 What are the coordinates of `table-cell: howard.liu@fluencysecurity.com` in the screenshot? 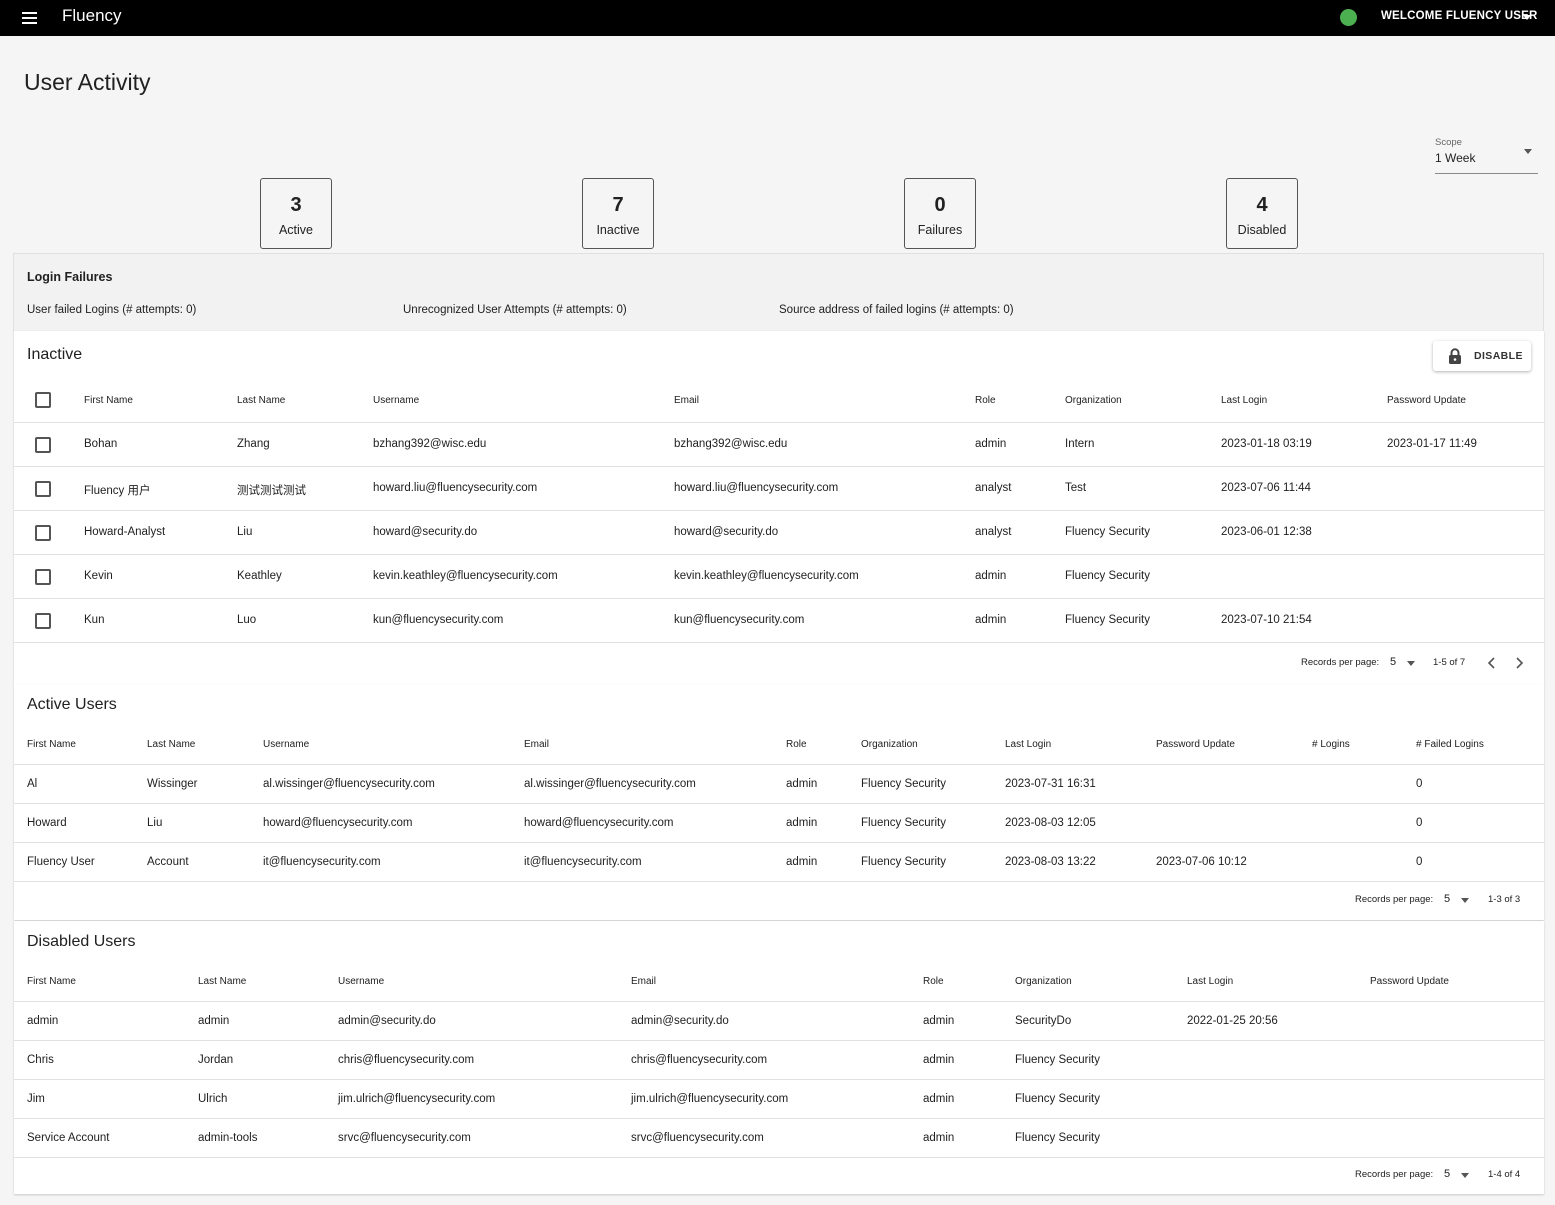 It's located at (756, 488).